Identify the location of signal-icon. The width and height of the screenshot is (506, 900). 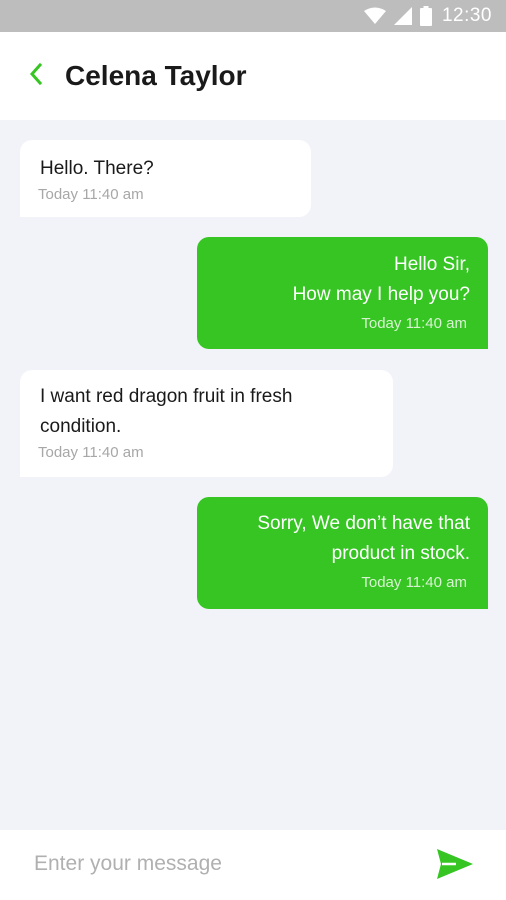
(402, 16).